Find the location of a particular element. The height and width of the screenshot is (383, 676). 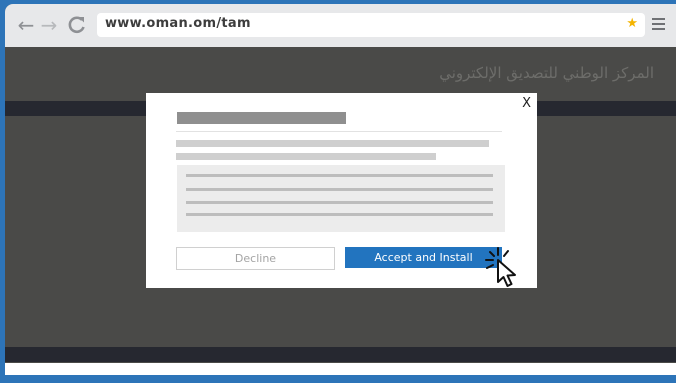

accept-and-install-button: Accept and Install is located at coordinates (423, 257).